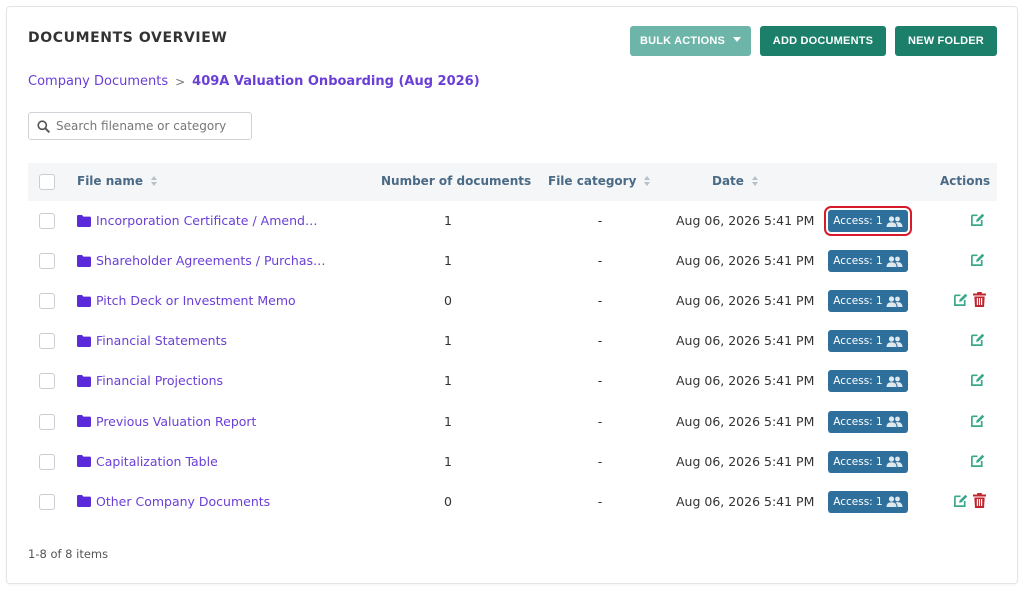 The height and width of the screenshot is (590, 1024). I want to click on search-input, so click(146, 126).